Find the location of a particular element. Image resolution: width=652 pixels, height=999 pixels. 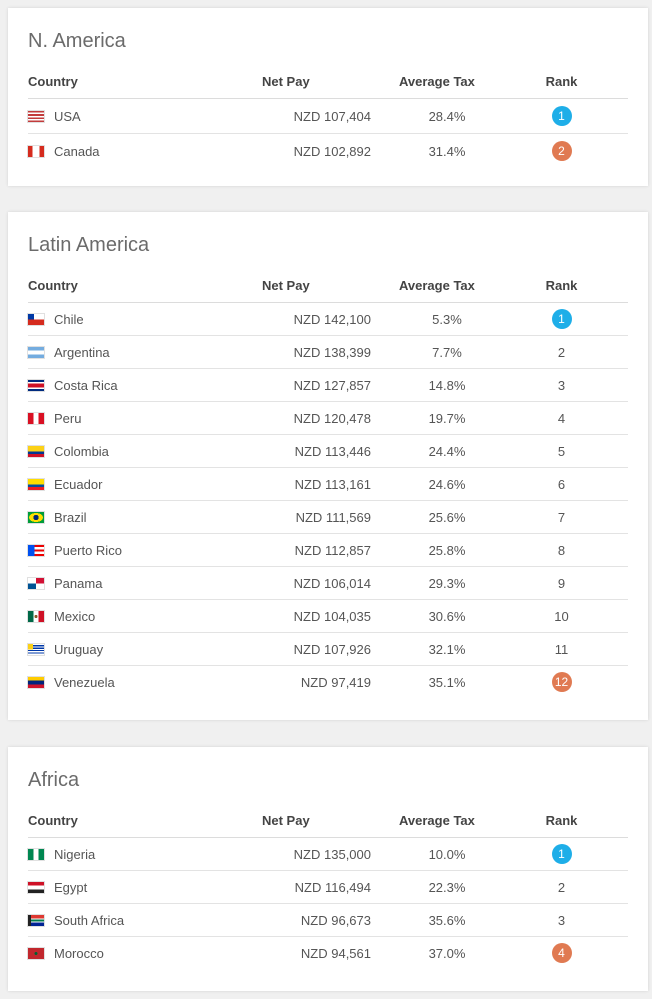

rank-cell: 4 is located at coordinates (561, 953).